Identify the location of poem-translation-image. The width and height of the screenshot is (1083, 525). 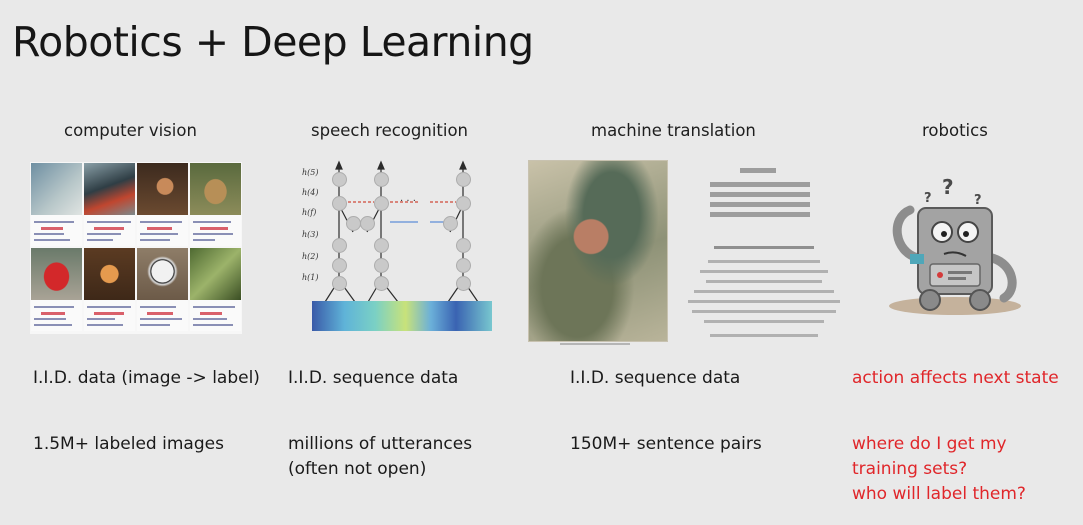
(765, 251).